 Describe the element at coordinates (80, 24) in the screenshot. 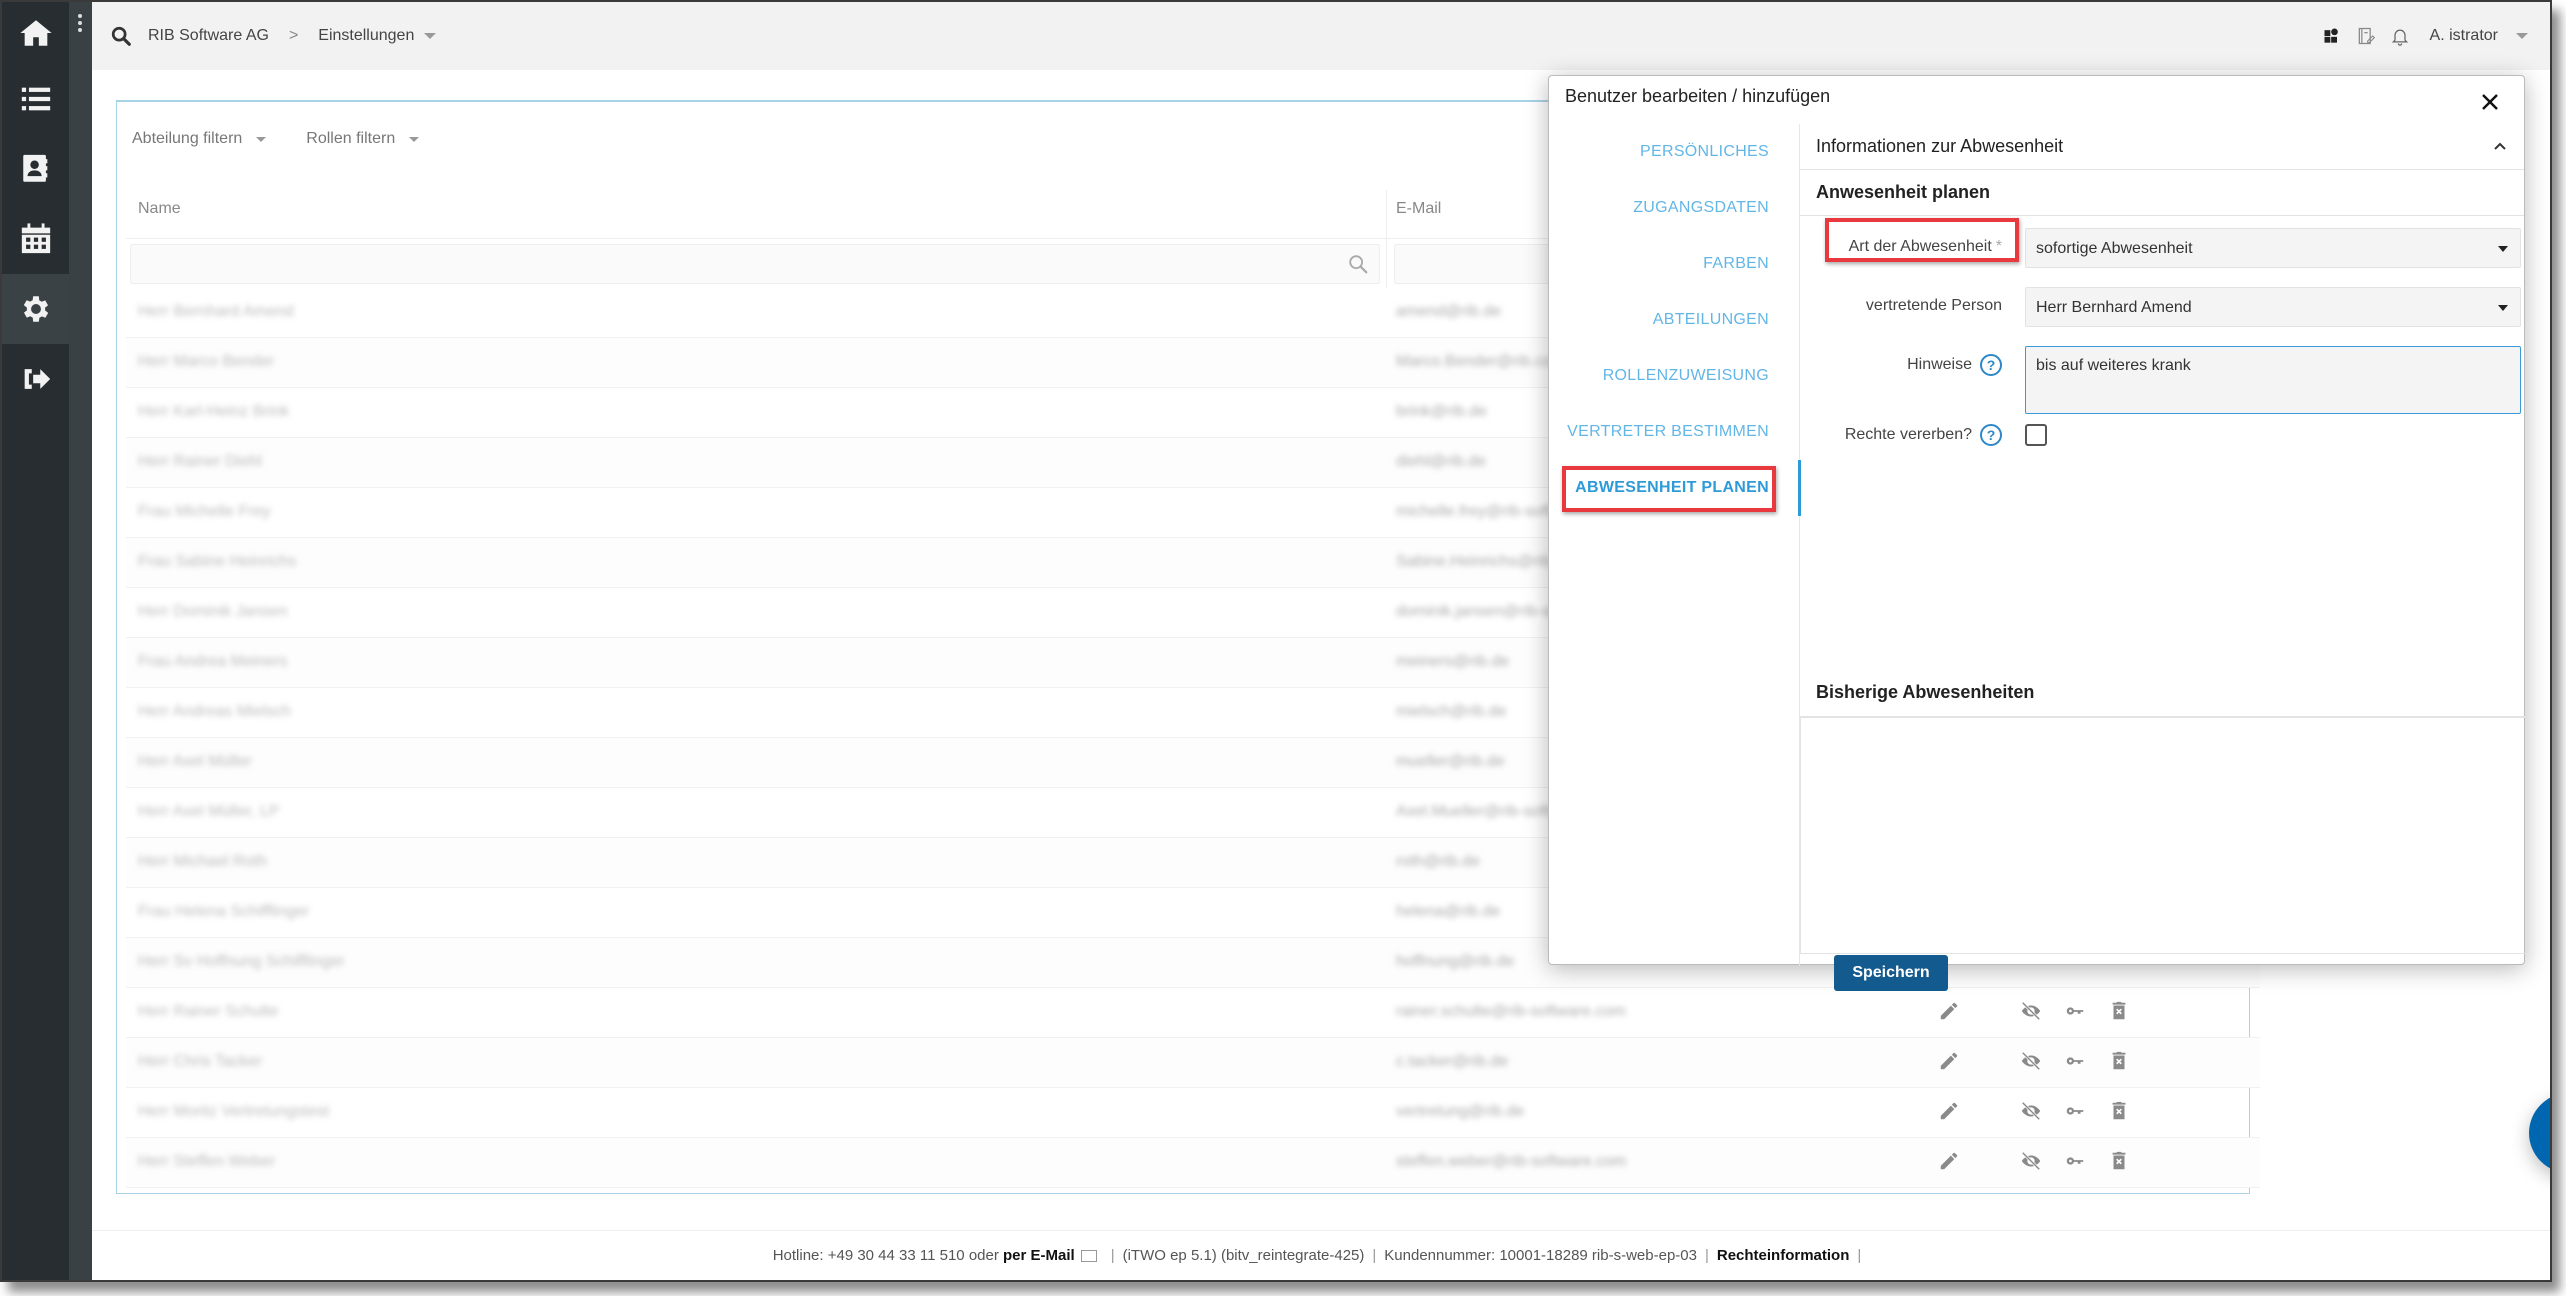

I see `more-vertical-icon` at that location.